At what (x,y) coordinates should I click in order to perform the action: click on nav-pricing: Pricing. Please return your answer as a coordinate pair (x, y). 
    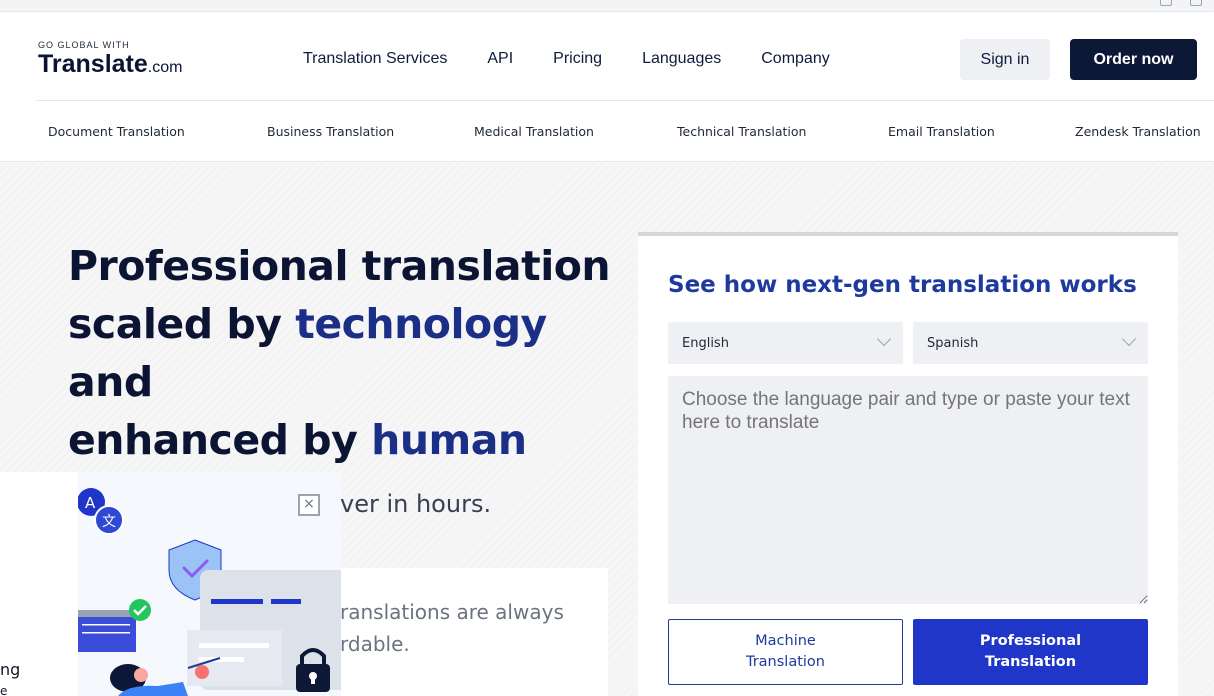
    Looking at the image, I should click on (577, 59).